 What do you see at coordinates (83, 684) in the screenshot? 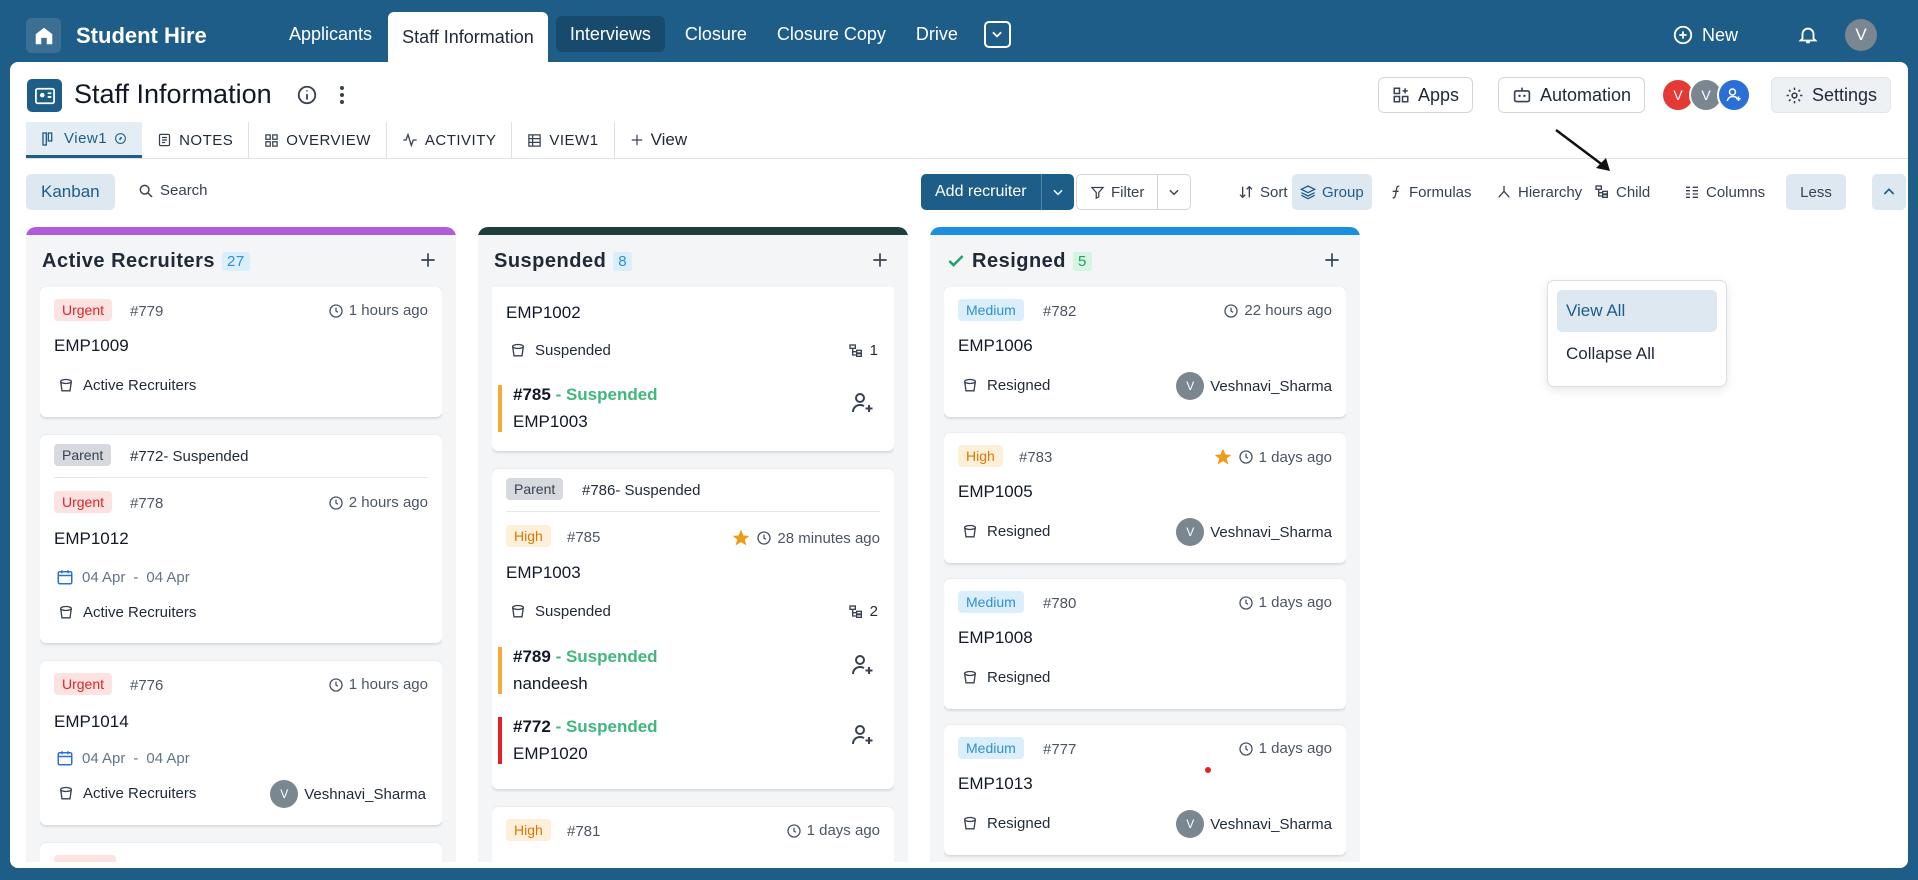
I see `priority-badge: Urgent` at bounding box center [83, 684].